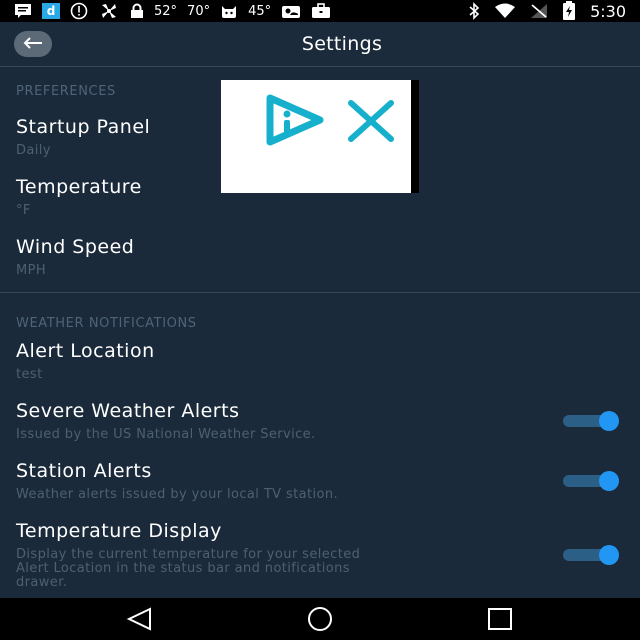 The image size is (640, 640). Describe the element at coordinates (342, 44) in the screenshot. I see `page-title: Settings` at that location.